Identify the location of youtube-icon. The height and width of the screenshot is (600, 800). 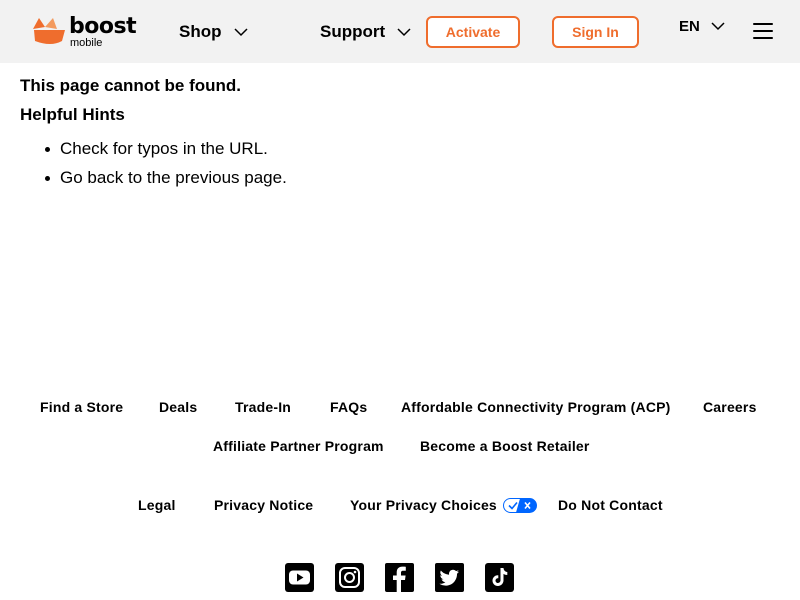
(299, 577).